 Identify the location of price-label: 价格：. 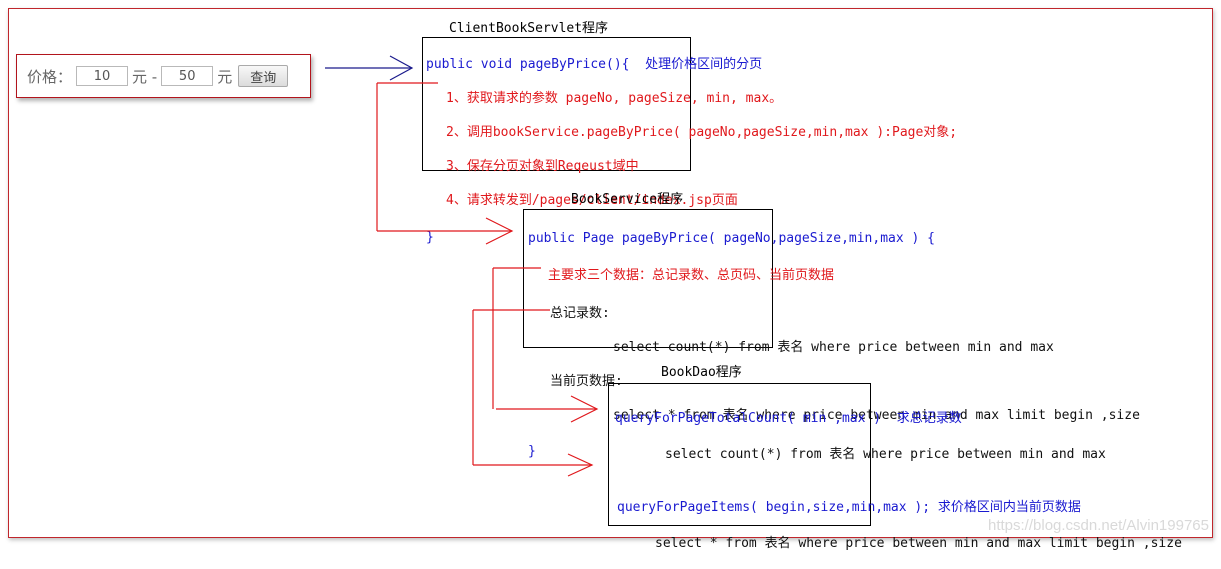
(50, 76).